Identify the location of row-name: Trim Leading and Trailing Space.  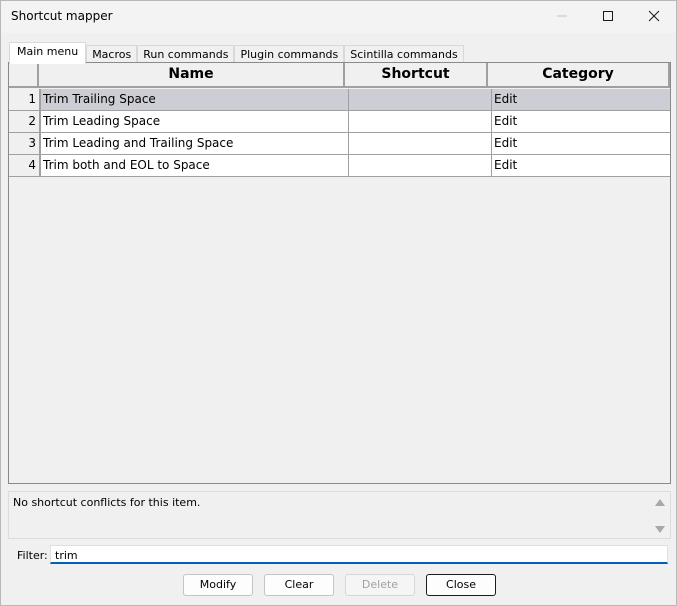
(195, 144).